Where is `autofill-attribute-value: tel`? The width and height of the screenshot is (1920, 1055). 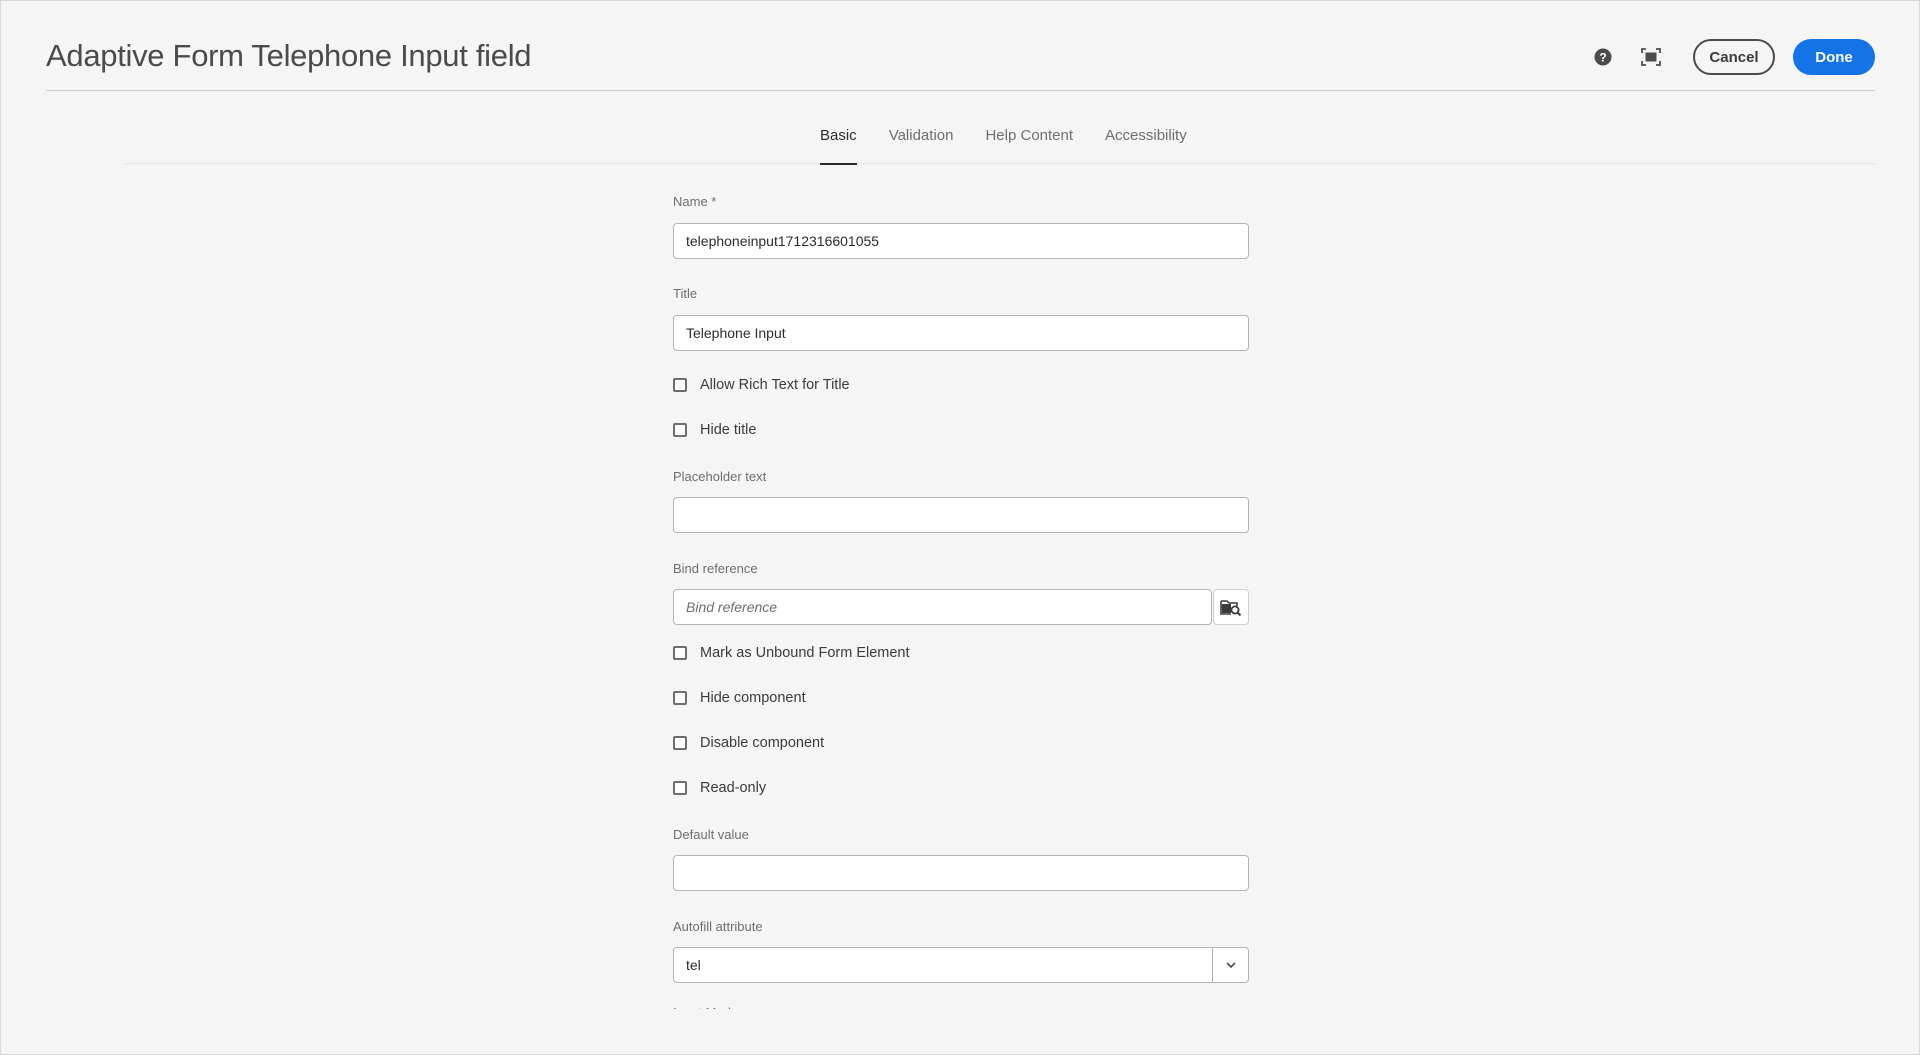
autofill-attribute-value: tel is located at coordinates (693, 965).